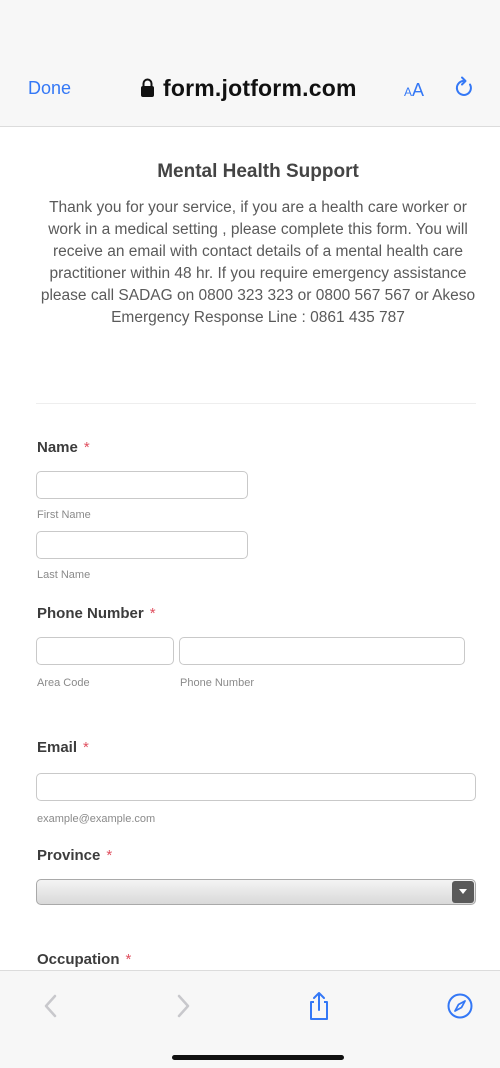  What do you see at coordinates (147, 87) in the screenshot?
I see `lock-icon` at bounding box center [147, 87].